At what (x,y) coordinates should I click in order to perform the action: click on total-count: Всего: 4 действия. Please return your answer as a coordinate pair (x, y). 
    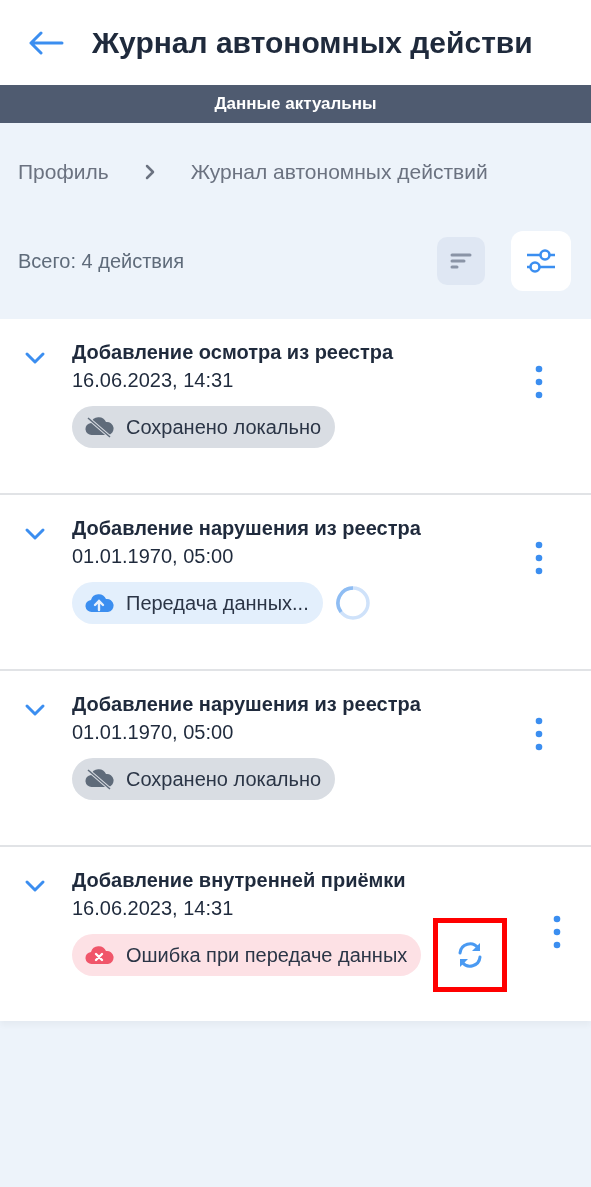
    Looking at the image, I should click on (101, 261).